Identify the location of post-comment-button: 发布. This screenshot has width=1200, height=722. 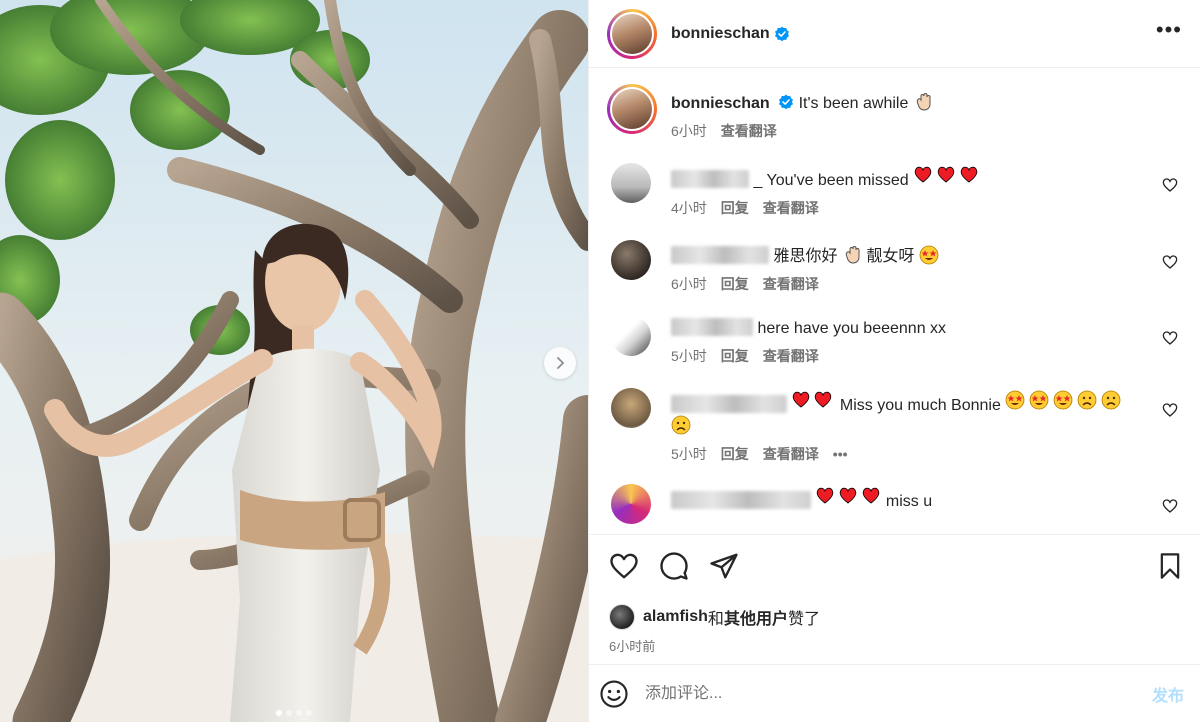
(1168, 694).